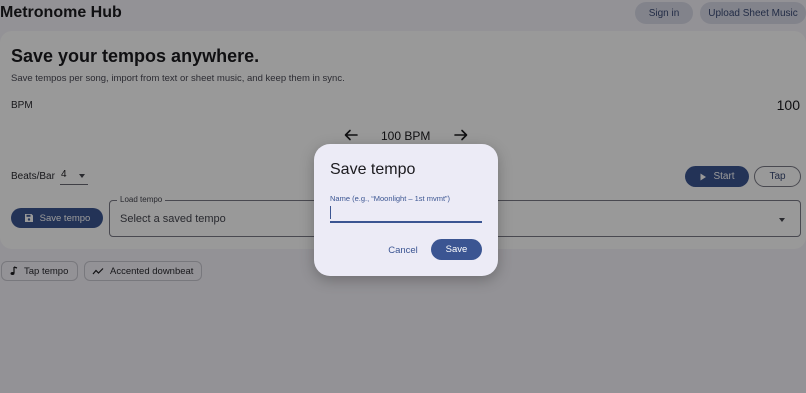 The image size is (806, 393). Describe the element at coordinates (406, 213) in the screenshot. I see `name-input` at that location.